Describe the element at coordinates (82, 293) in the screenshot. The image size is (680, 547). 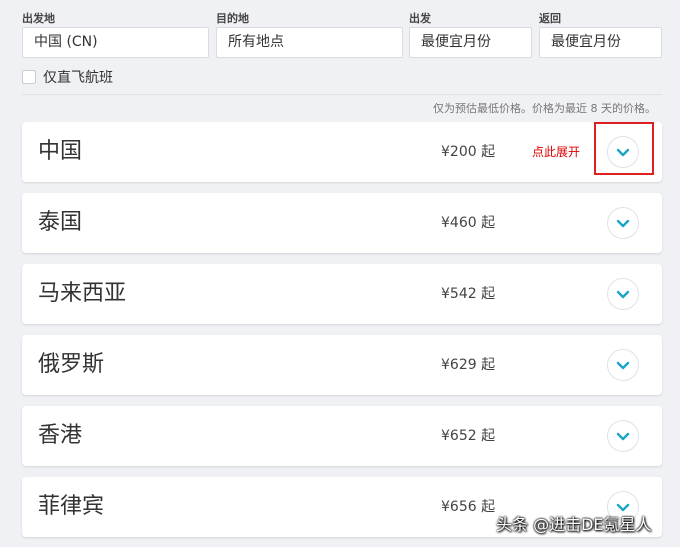
I see `result-destination: 马来西亚` at that location.